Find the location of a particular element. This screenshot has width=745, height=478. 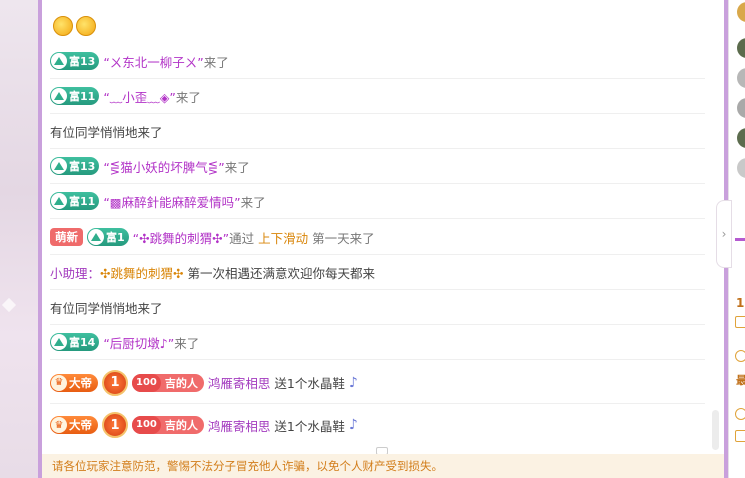

via-text: 通过 is located at coordinates (242, 238).